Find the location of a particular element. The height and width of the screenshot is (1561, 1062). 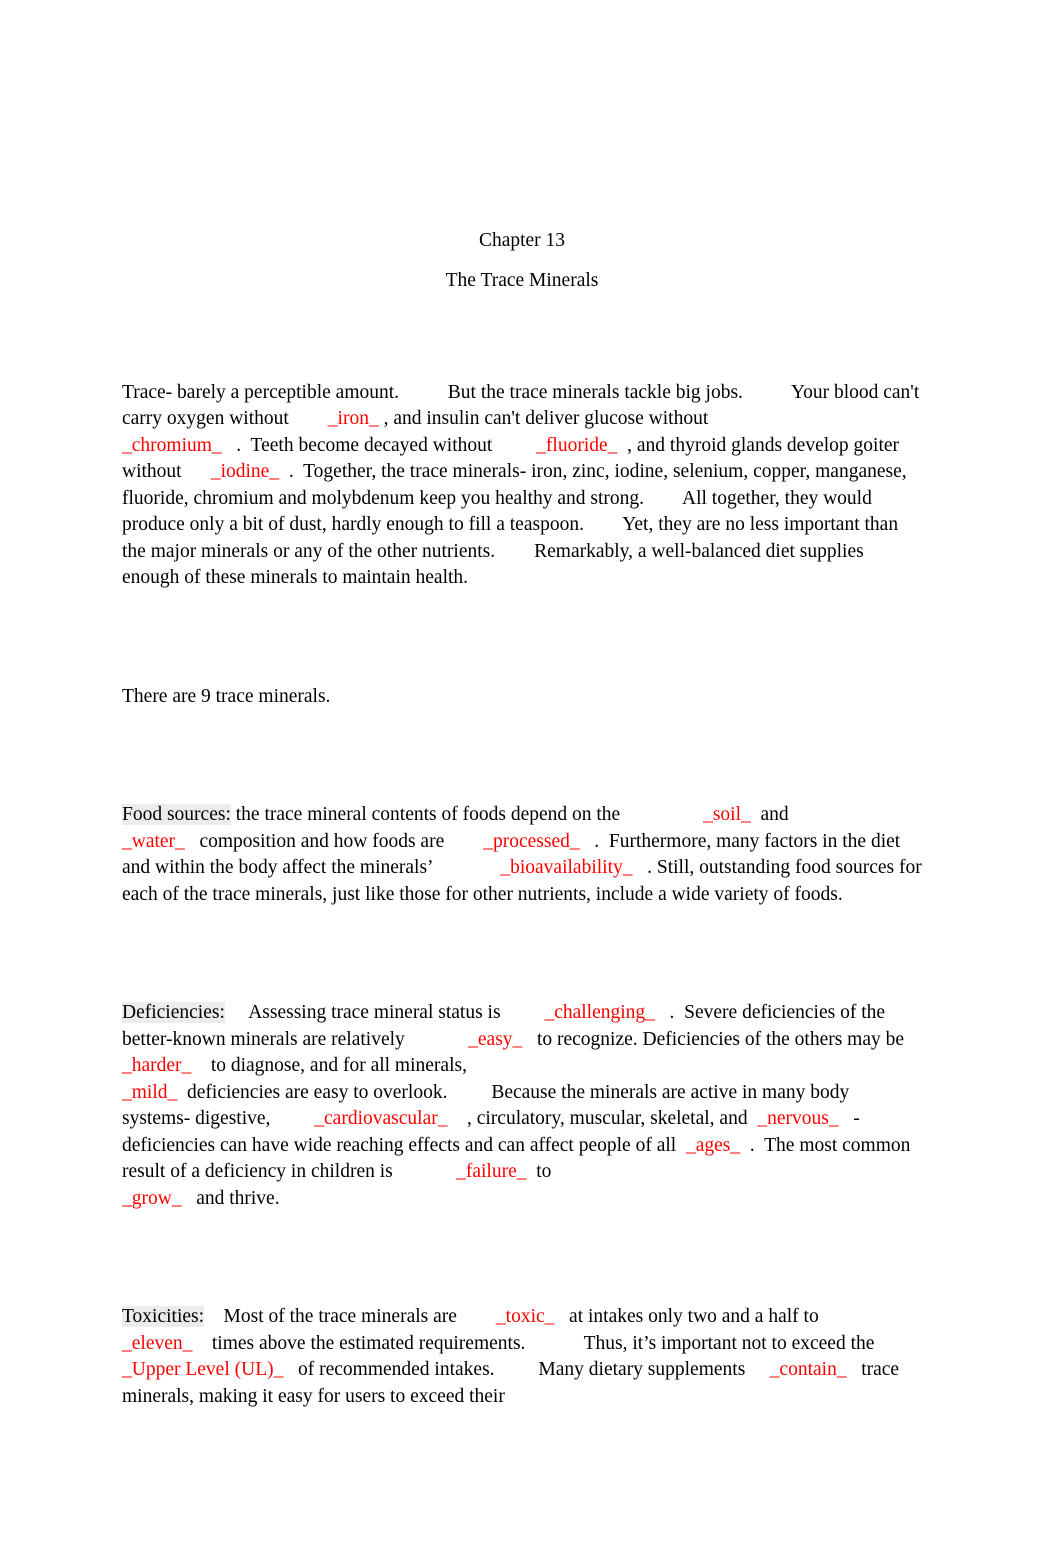

blank-water: _water_ is located at coordinates (153, 841).